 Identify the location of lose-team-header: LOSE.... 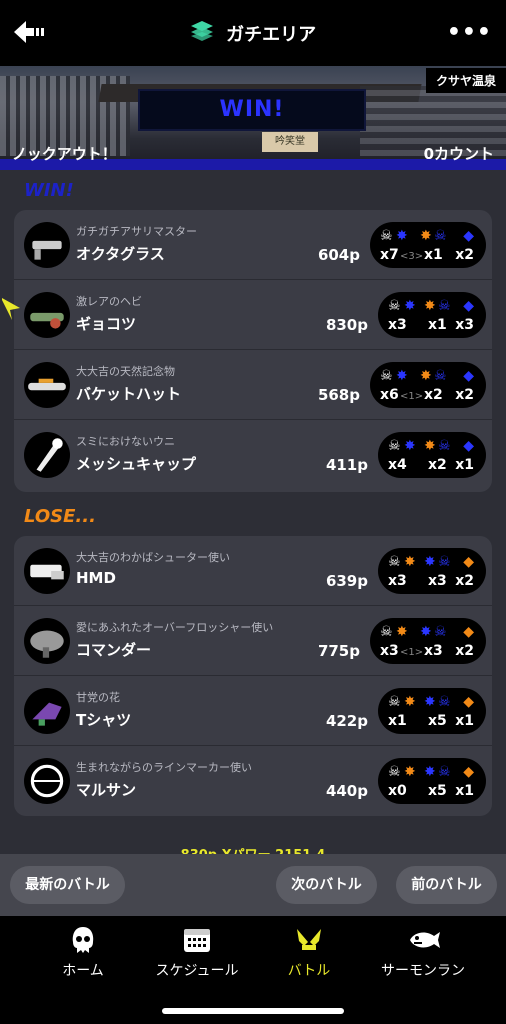
(60, 516).